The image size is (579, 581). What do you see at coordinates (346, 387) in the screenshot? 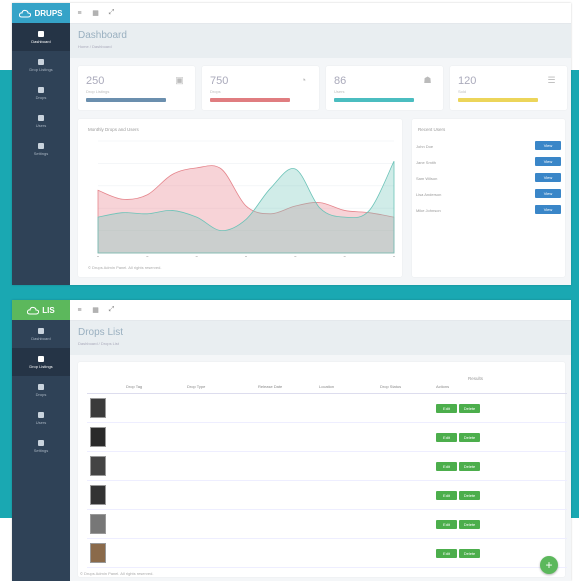
I see `column-header: Location` at bounding box center [346, 387].